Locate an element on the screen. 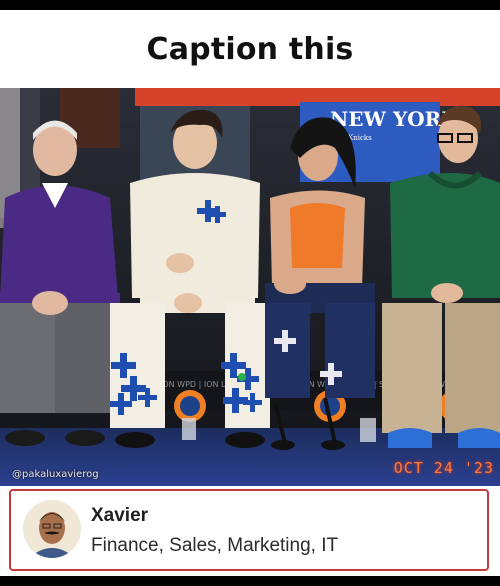  photo-date-stamp: OCT 24 '23 is located at coordinates (443, 468).